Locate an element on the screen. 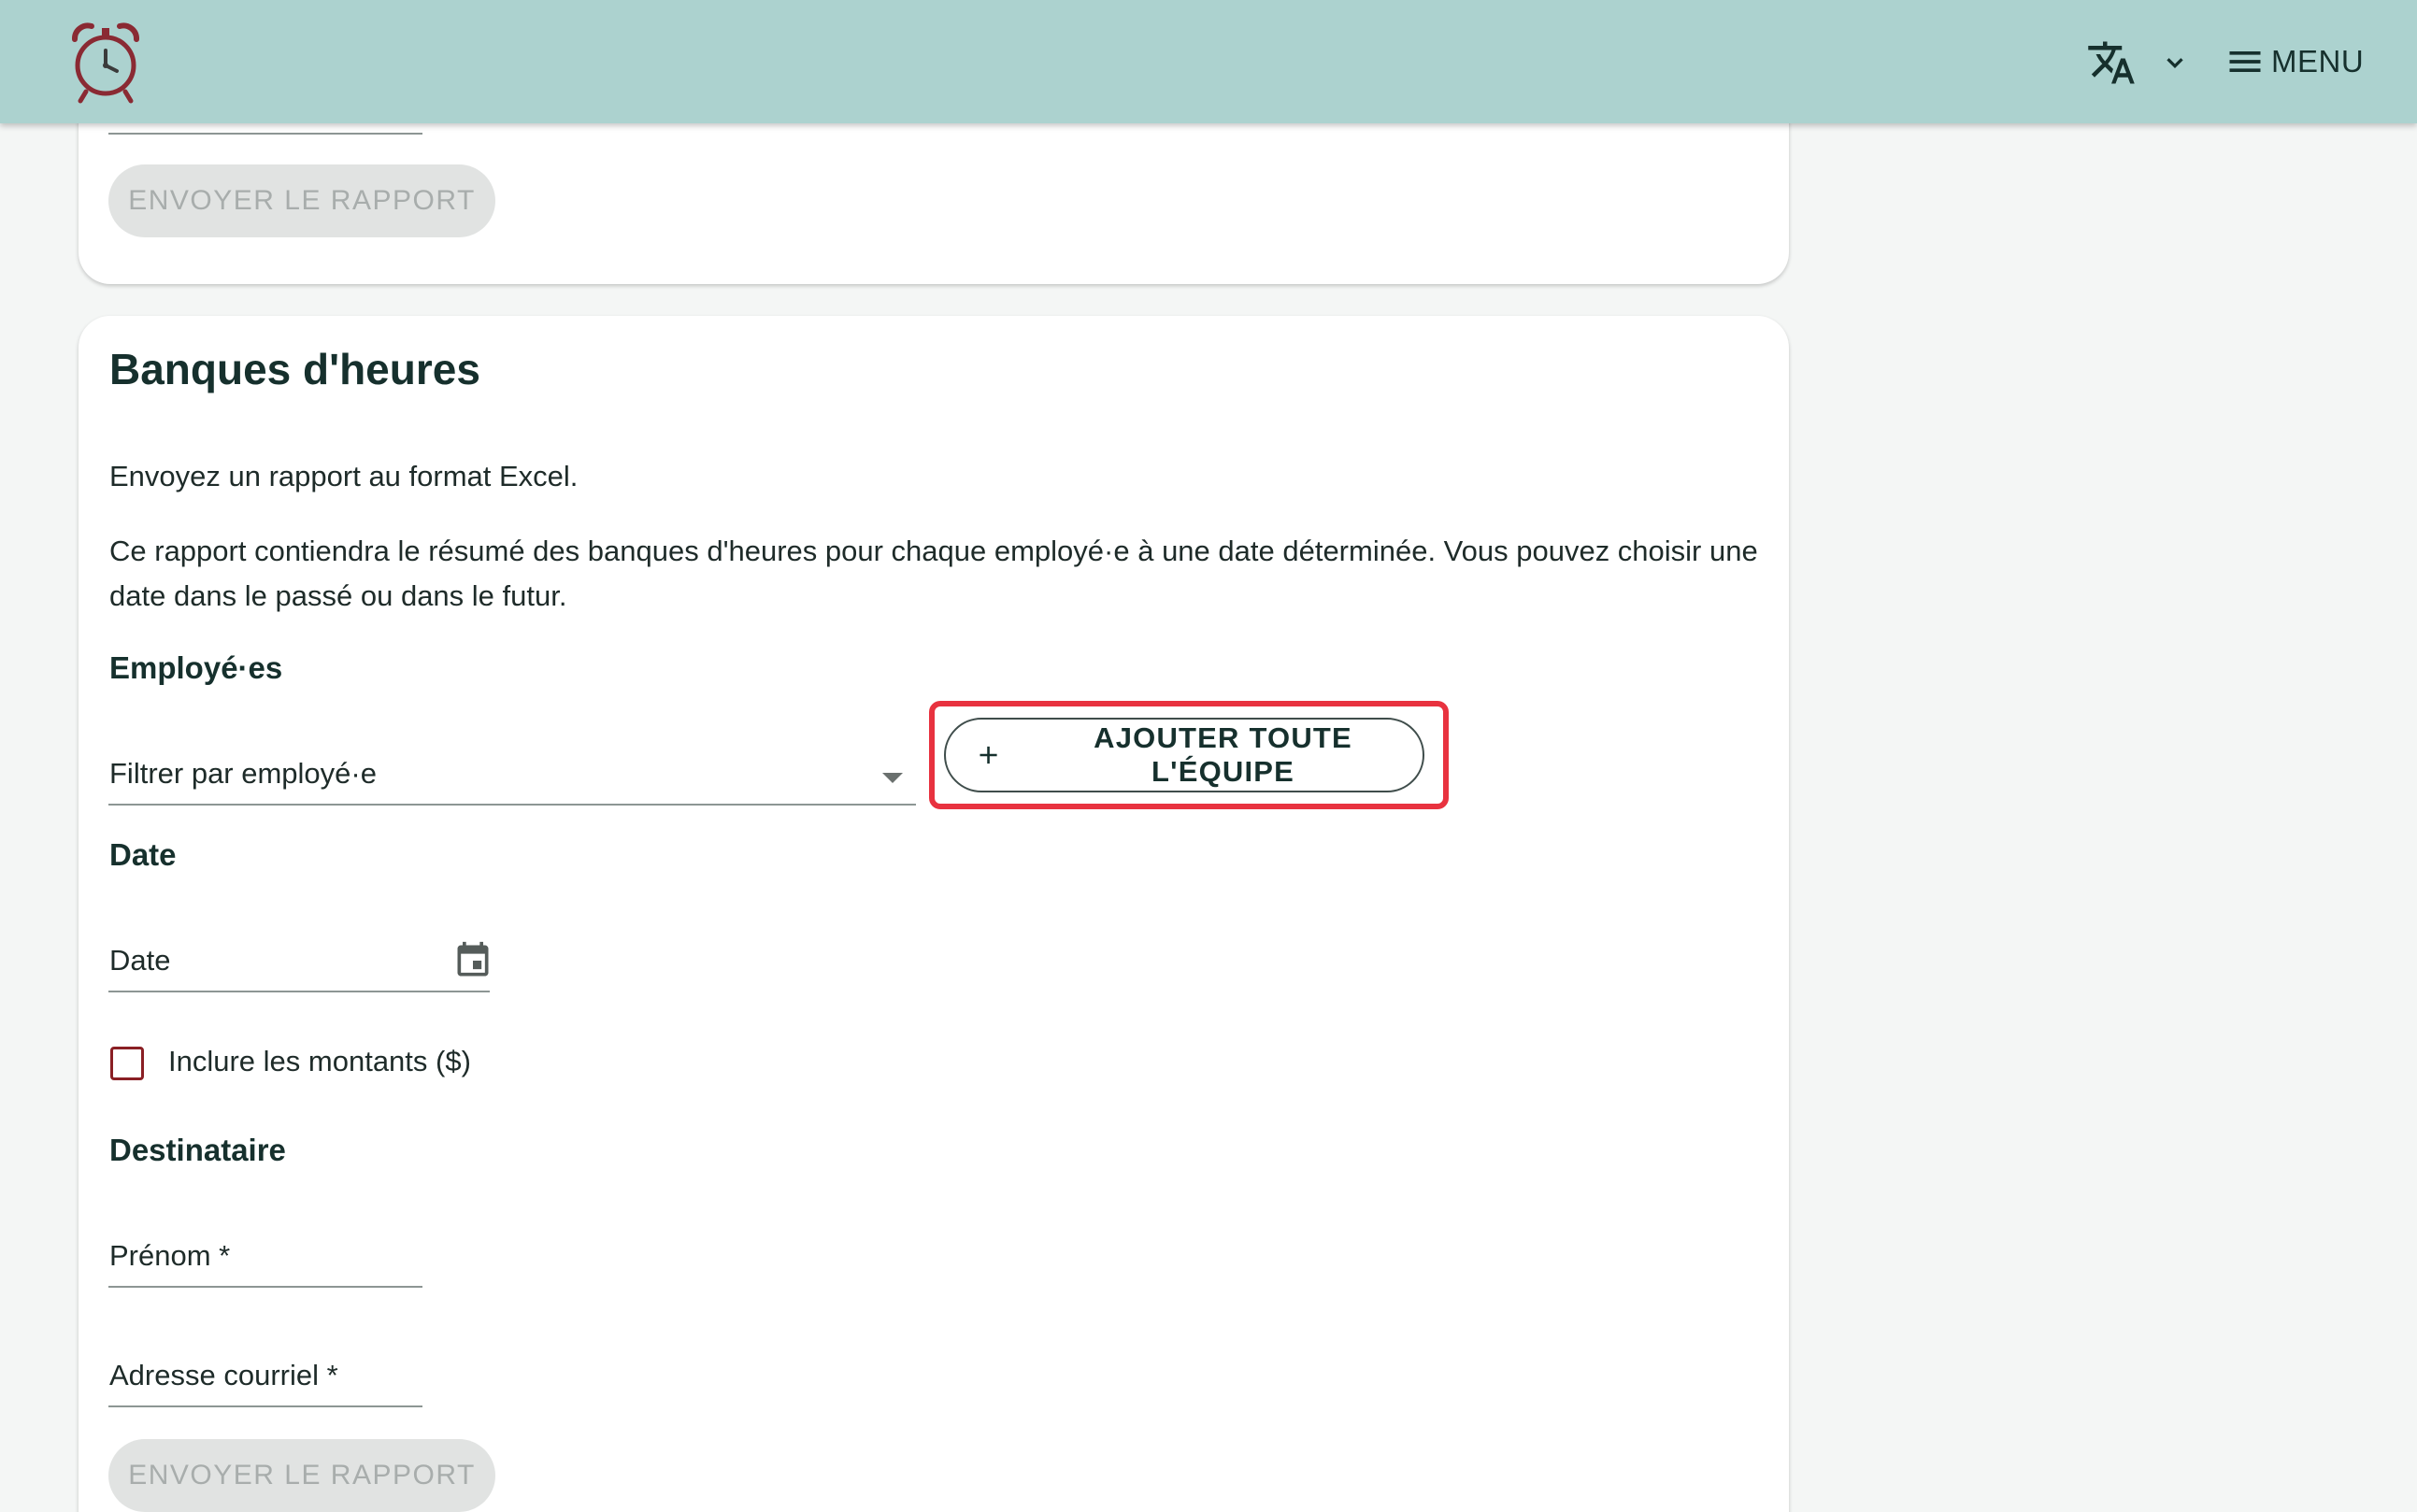  menu-label: MENU is located at coordinates (2318, 61).